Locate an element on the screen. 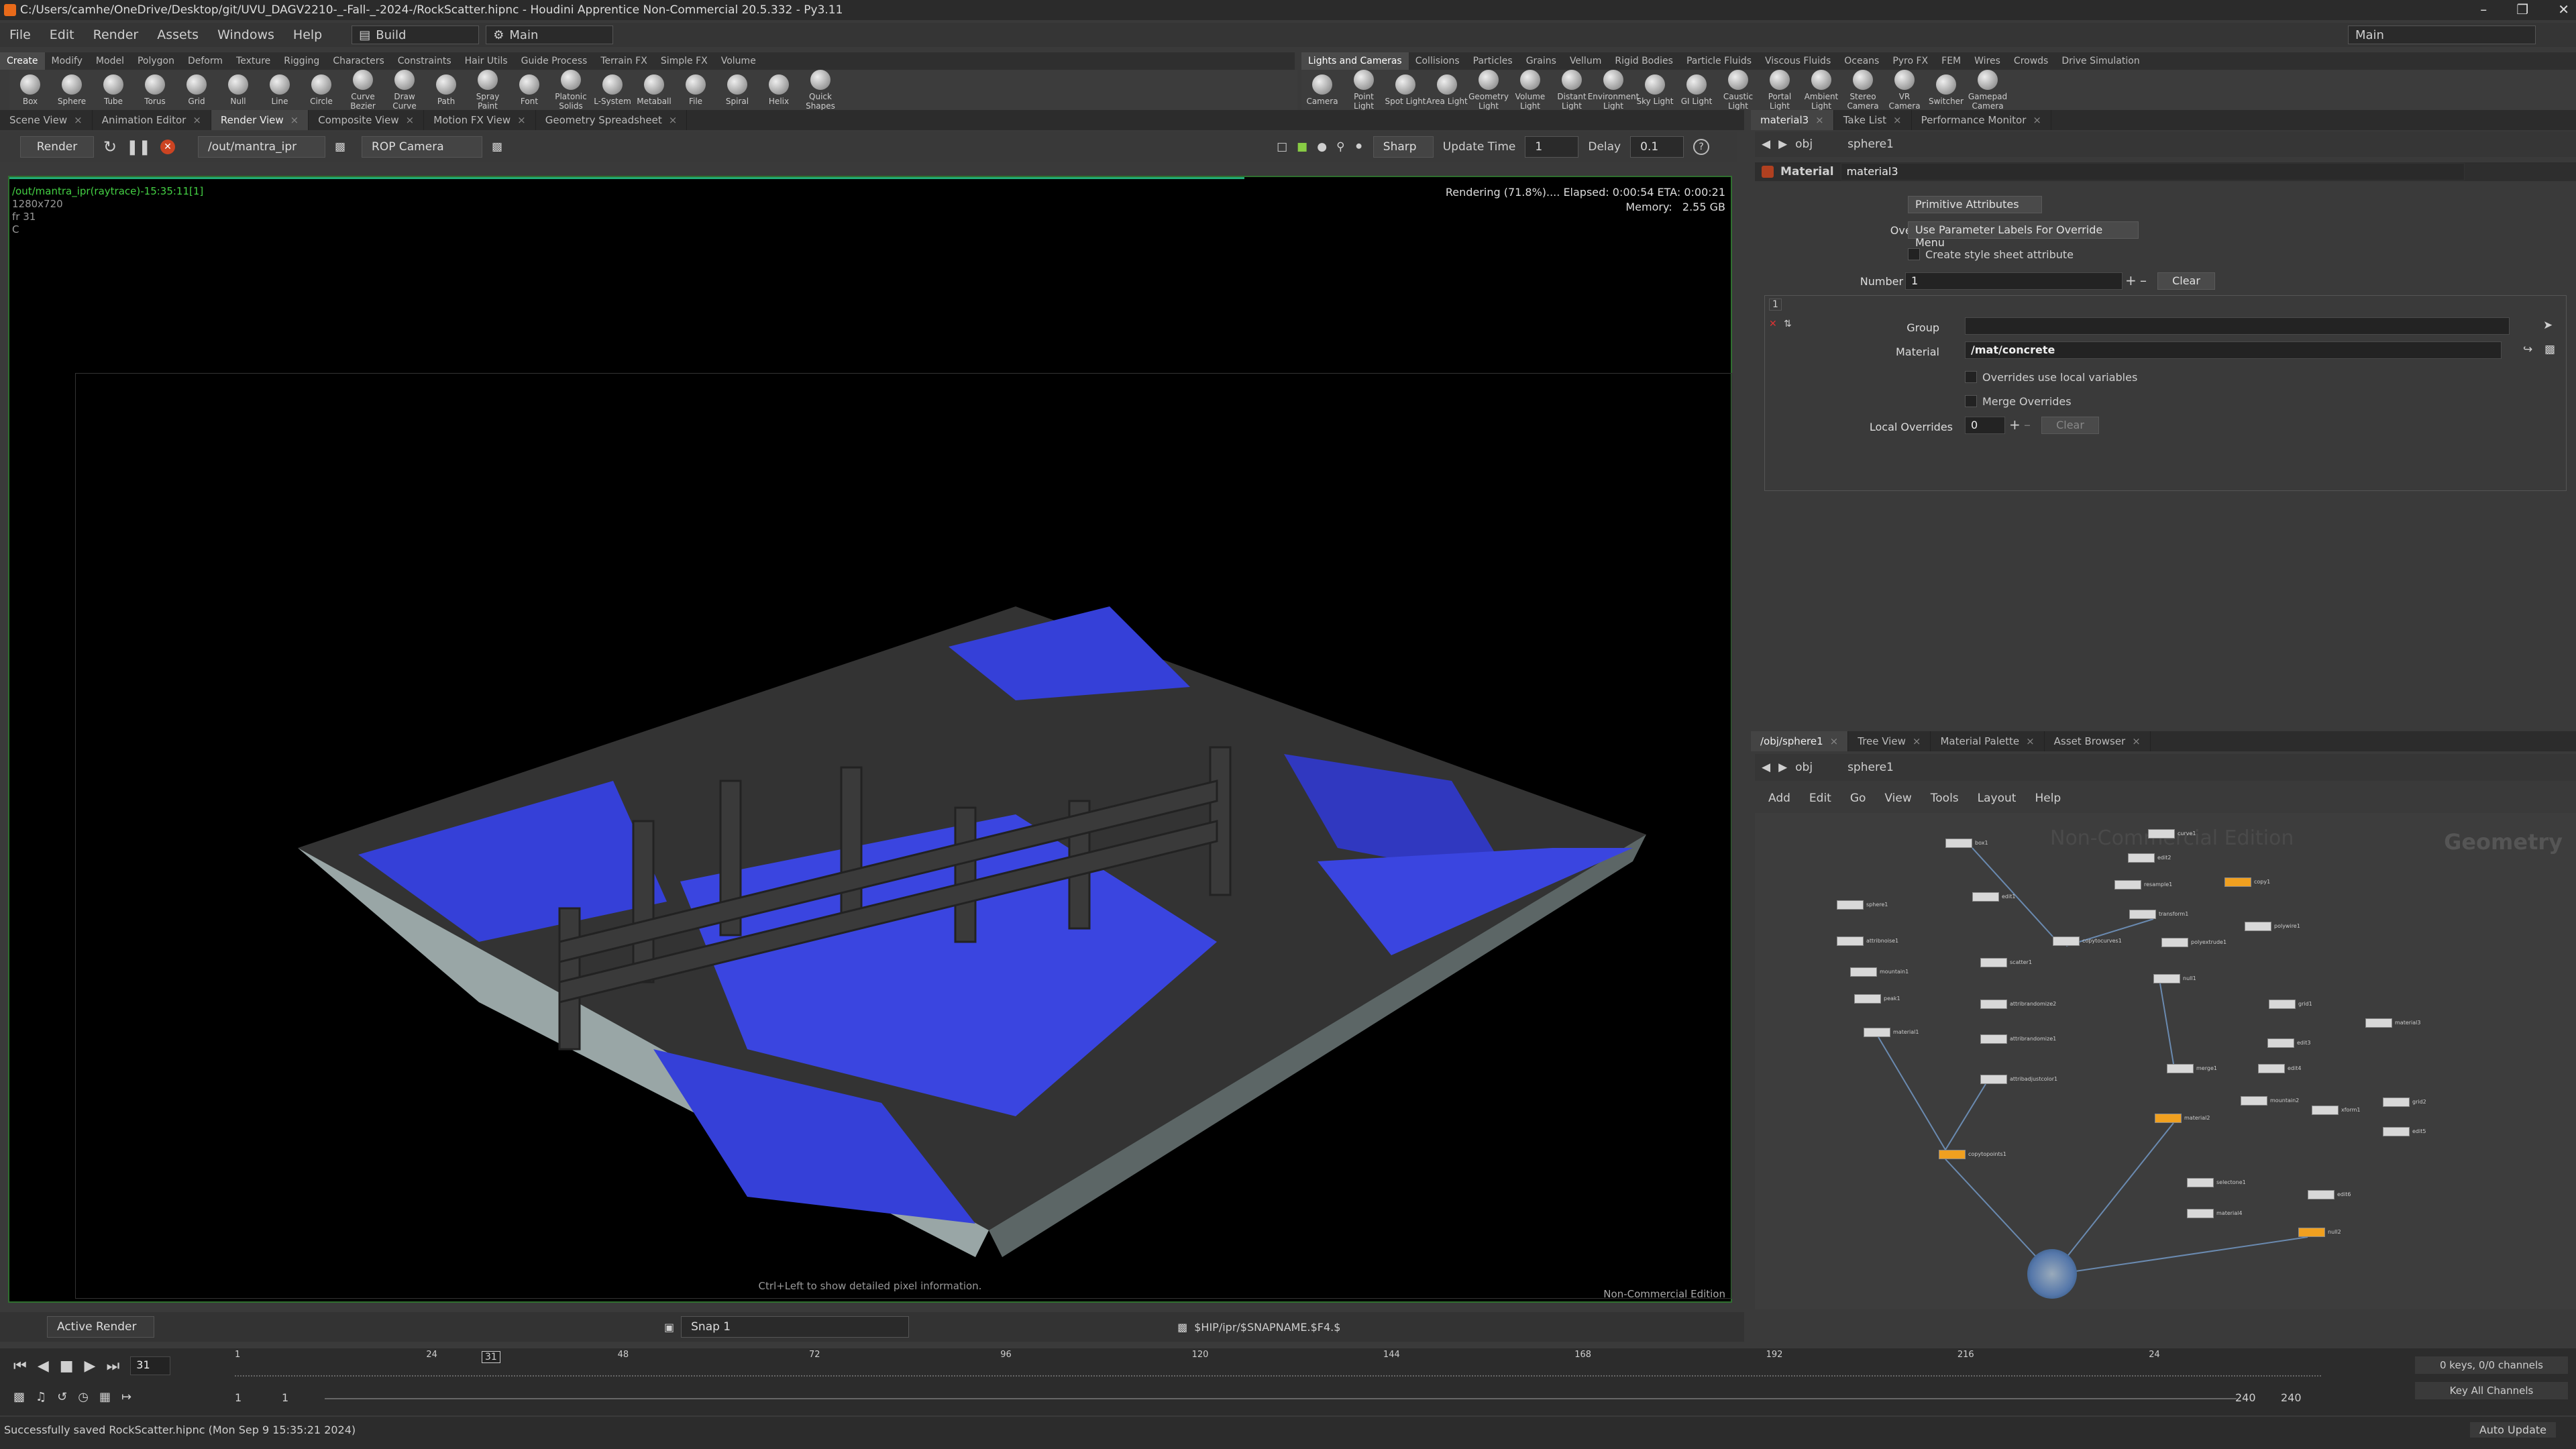  node-polyextrude1 is located at coordinates (2174, 942).